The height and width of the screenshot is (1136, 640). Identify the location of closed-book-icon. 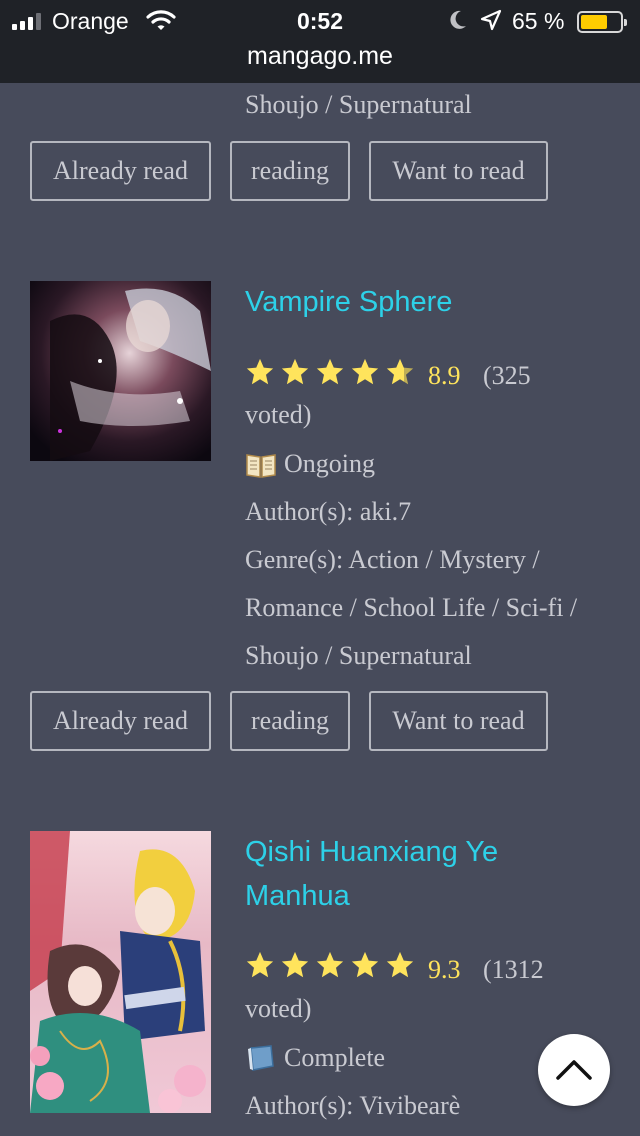
(261, 1058).